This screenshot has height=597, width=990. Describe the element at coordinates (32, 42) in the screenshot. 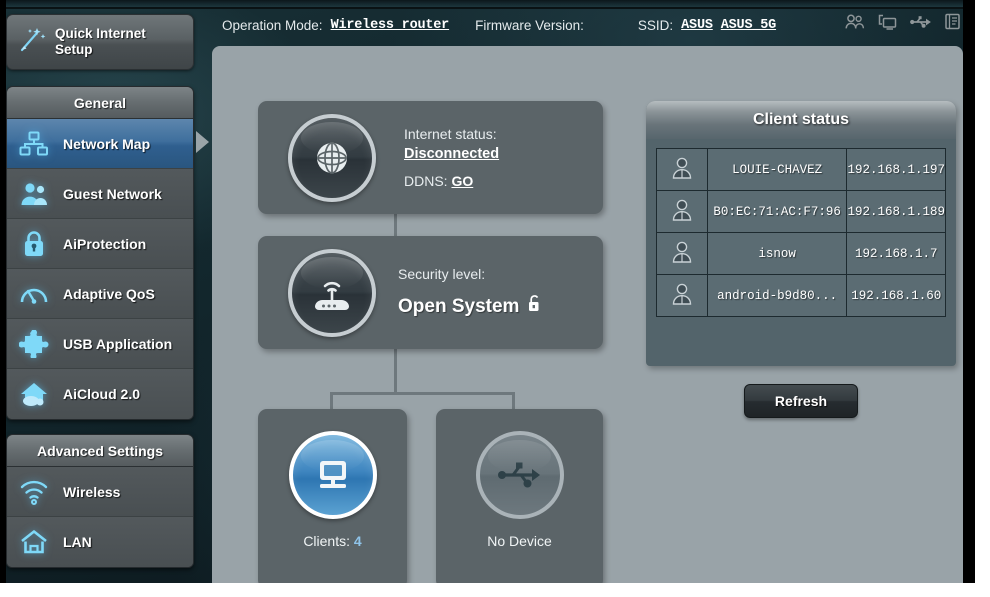

I see `magic-wand-icon` at that location.